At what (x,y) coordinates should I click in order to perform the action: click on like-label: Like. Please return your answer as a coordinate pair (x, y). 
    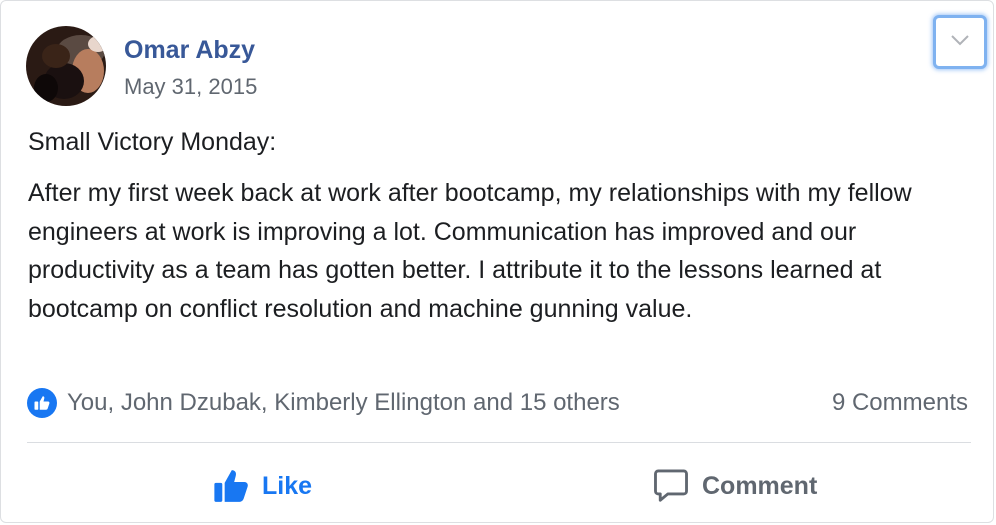
    Looking at the image, I should click on (287, 485).